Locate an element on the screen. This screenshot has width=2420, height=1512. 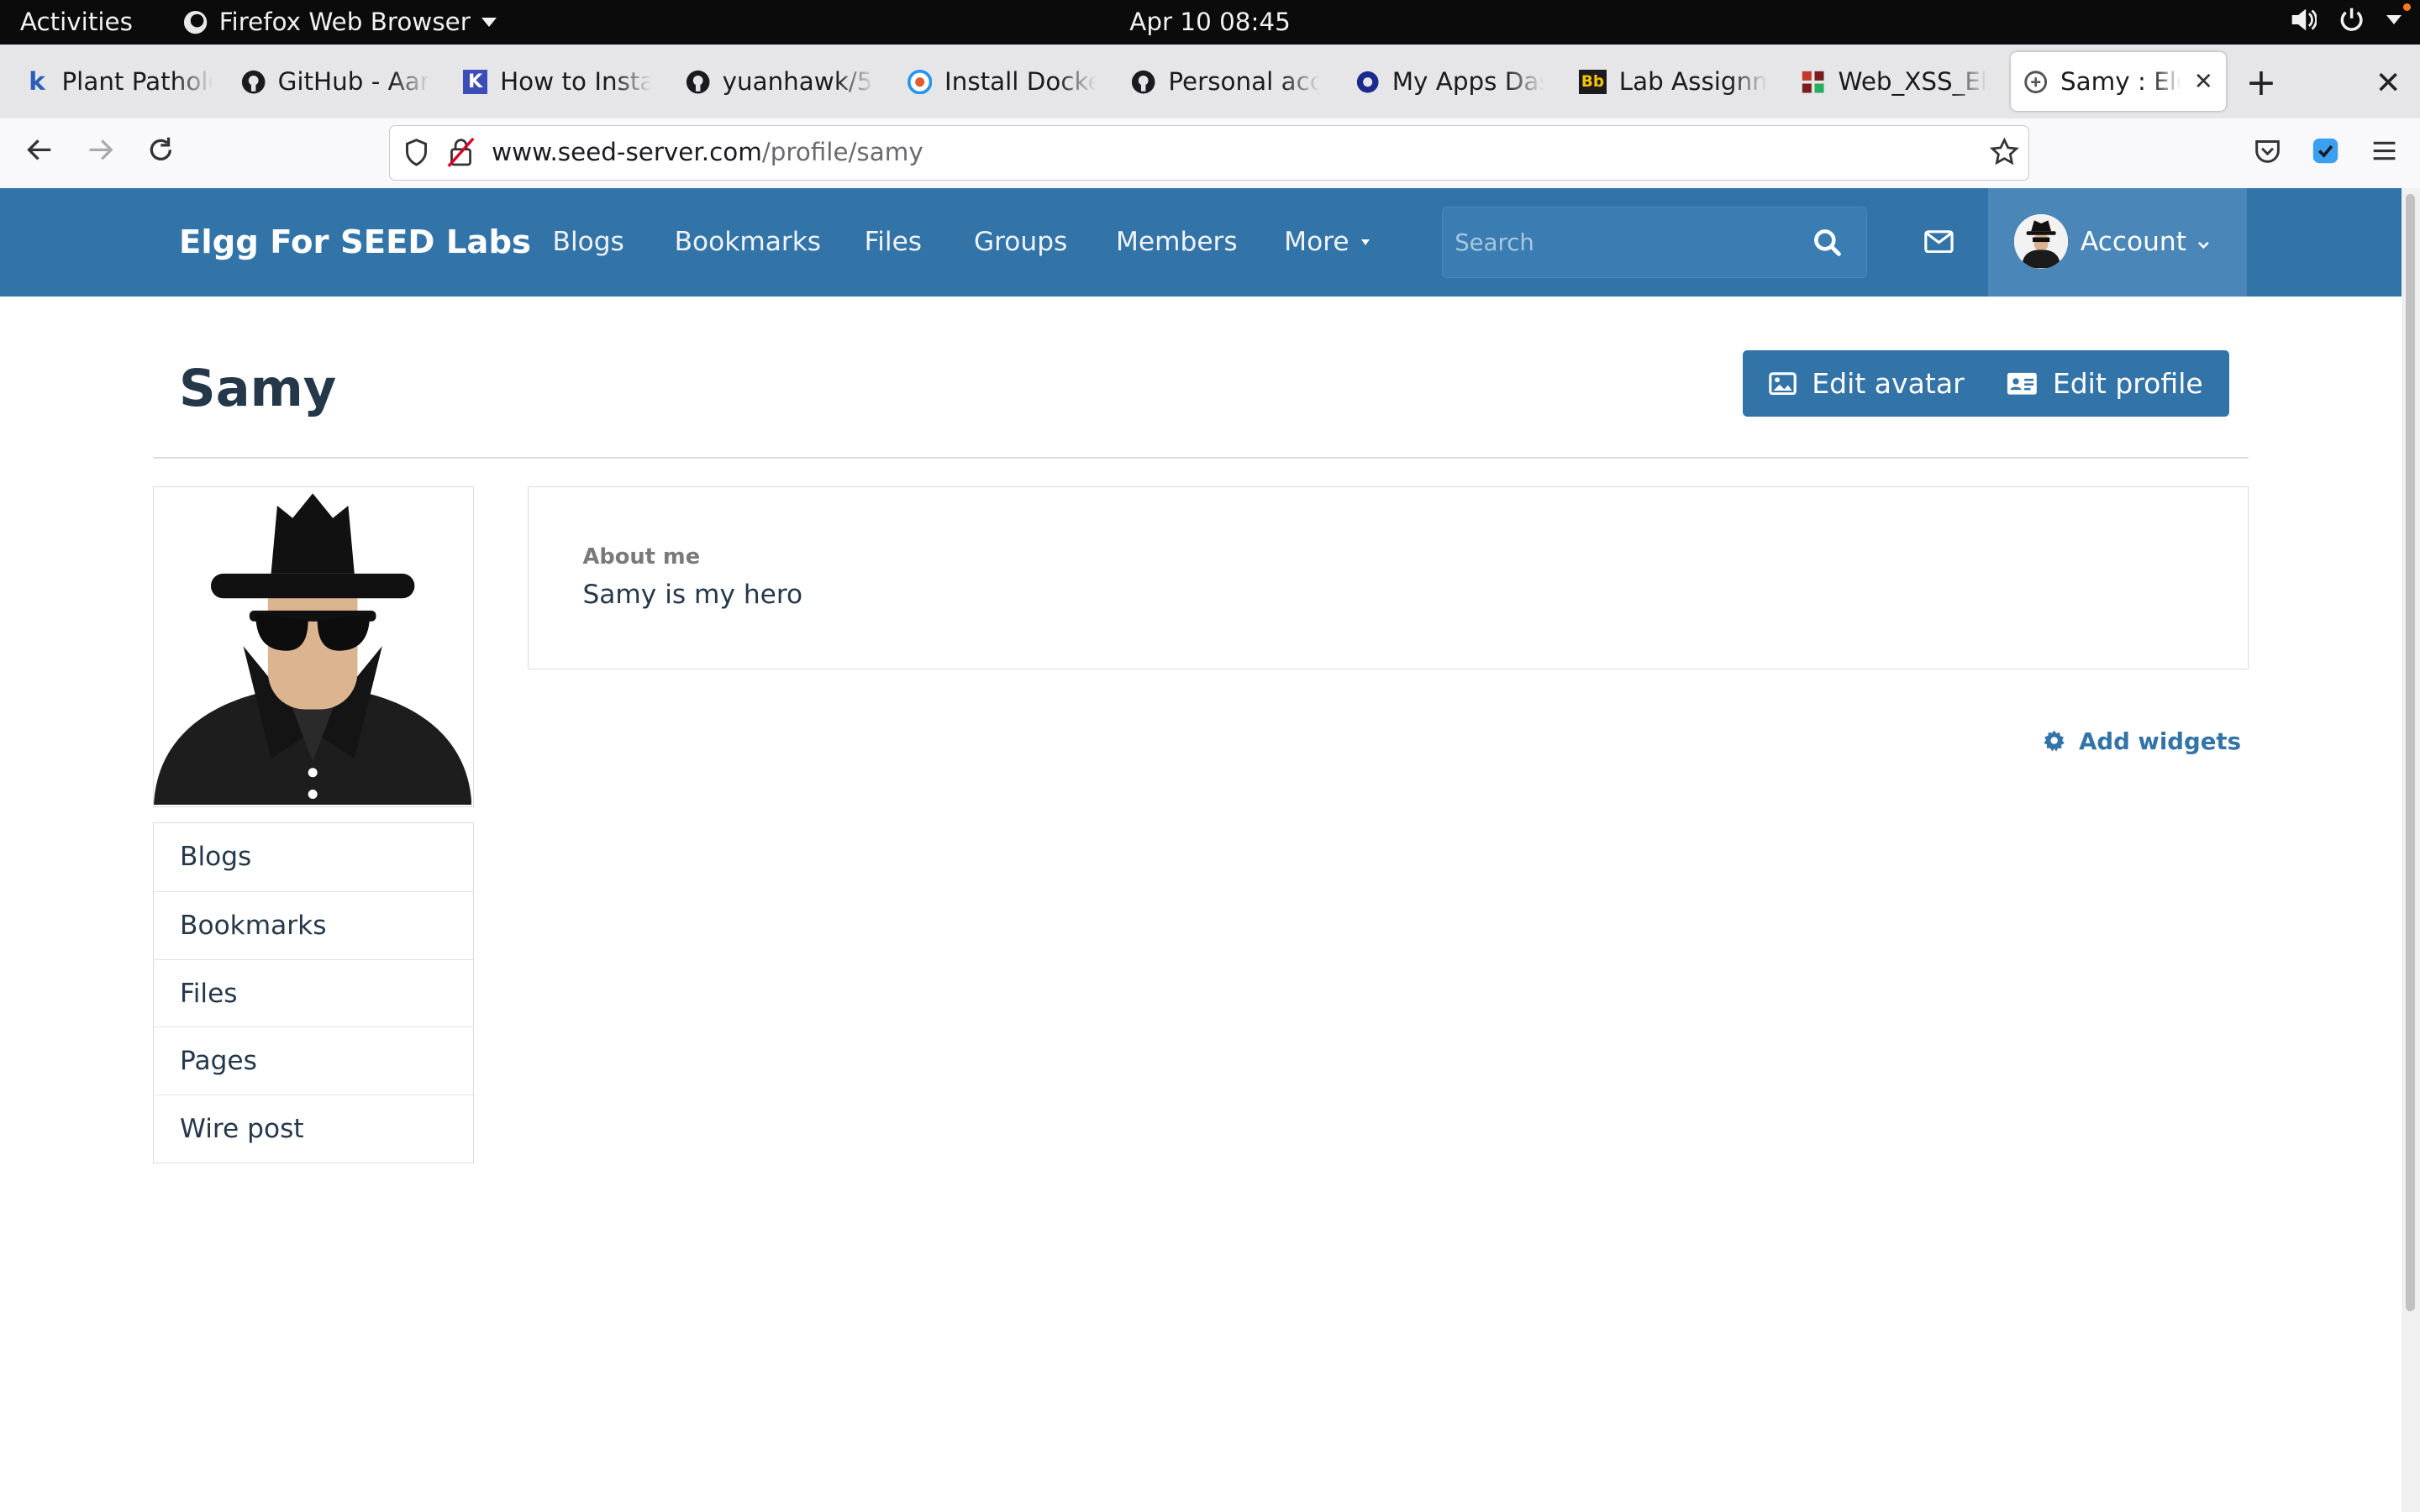
blackboard-icon: Bb is located at coordinates (1592, 81).